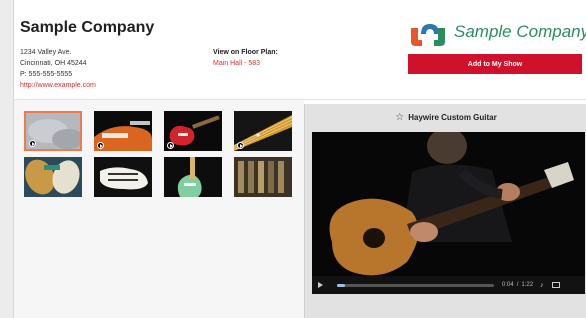 Image resolution: width=586 pixels, height=318 pixels. Describe the element at coordinates (123, 131) in the screenshot. I see `thumbnail-orange-guitar-closeup` at that location.